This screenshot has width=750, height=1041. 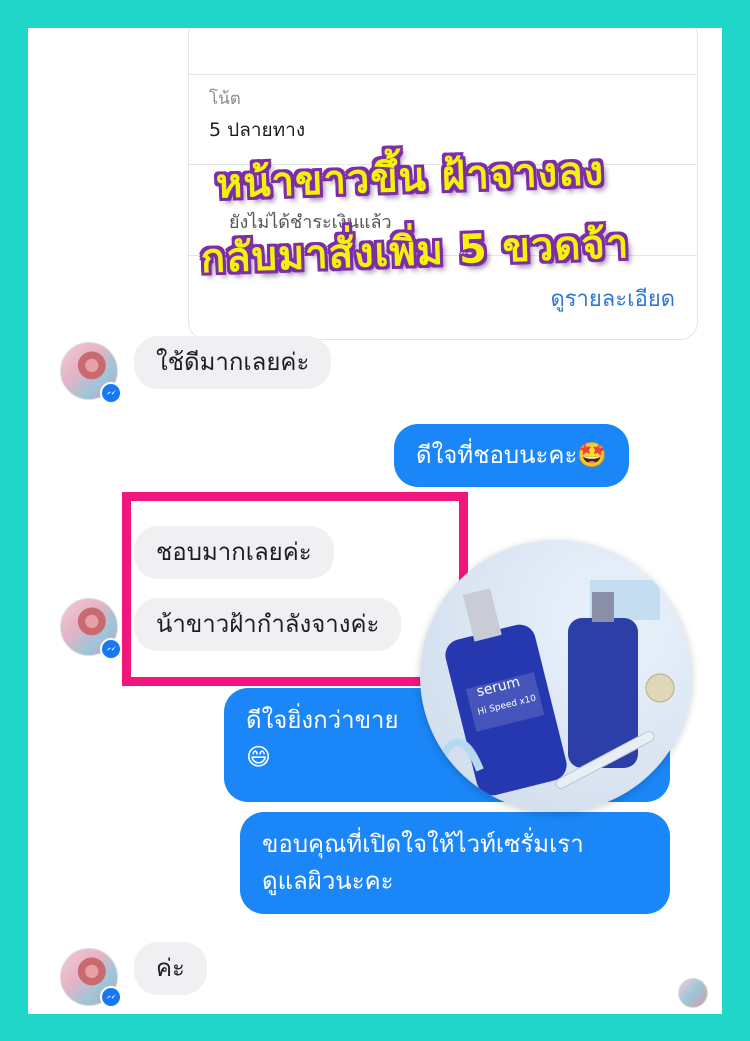 What do you see at coordinates (295, 589) in the screenshot?
I see `highlight-box` at bounding box center [295, 589].